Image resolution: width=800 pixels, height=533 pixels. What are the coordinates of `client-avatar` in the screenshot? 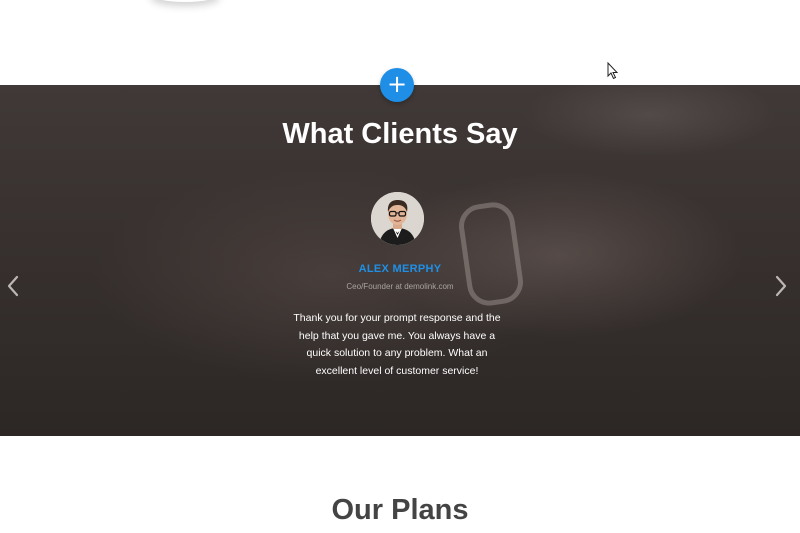 It's located at (397, 218).